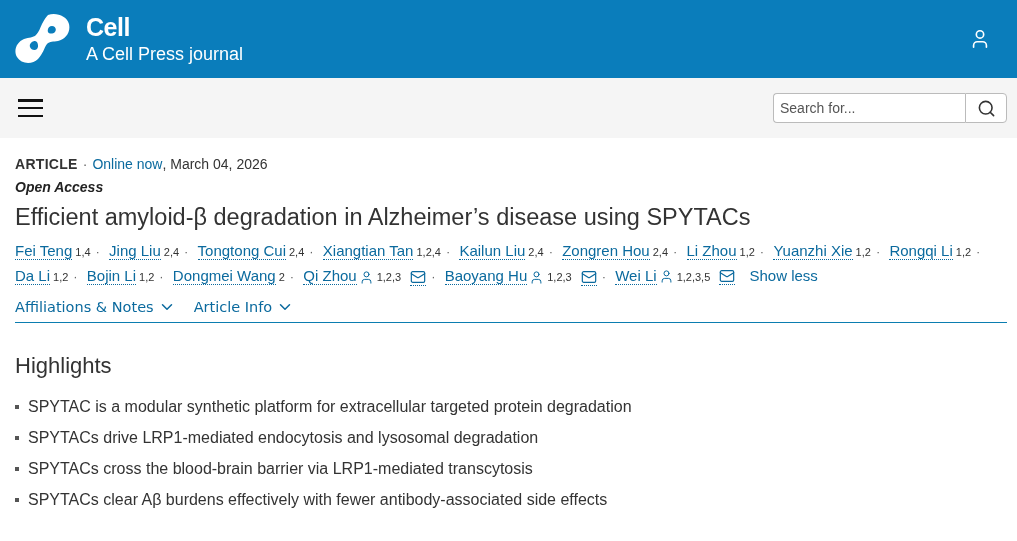 The width and height of the screenshot is (1017, 541). What do you see at coordinates (165, 54) in the screenshot?
I see `journal-subtitle: A Cell Press journal` at bounding box center [165, 54].